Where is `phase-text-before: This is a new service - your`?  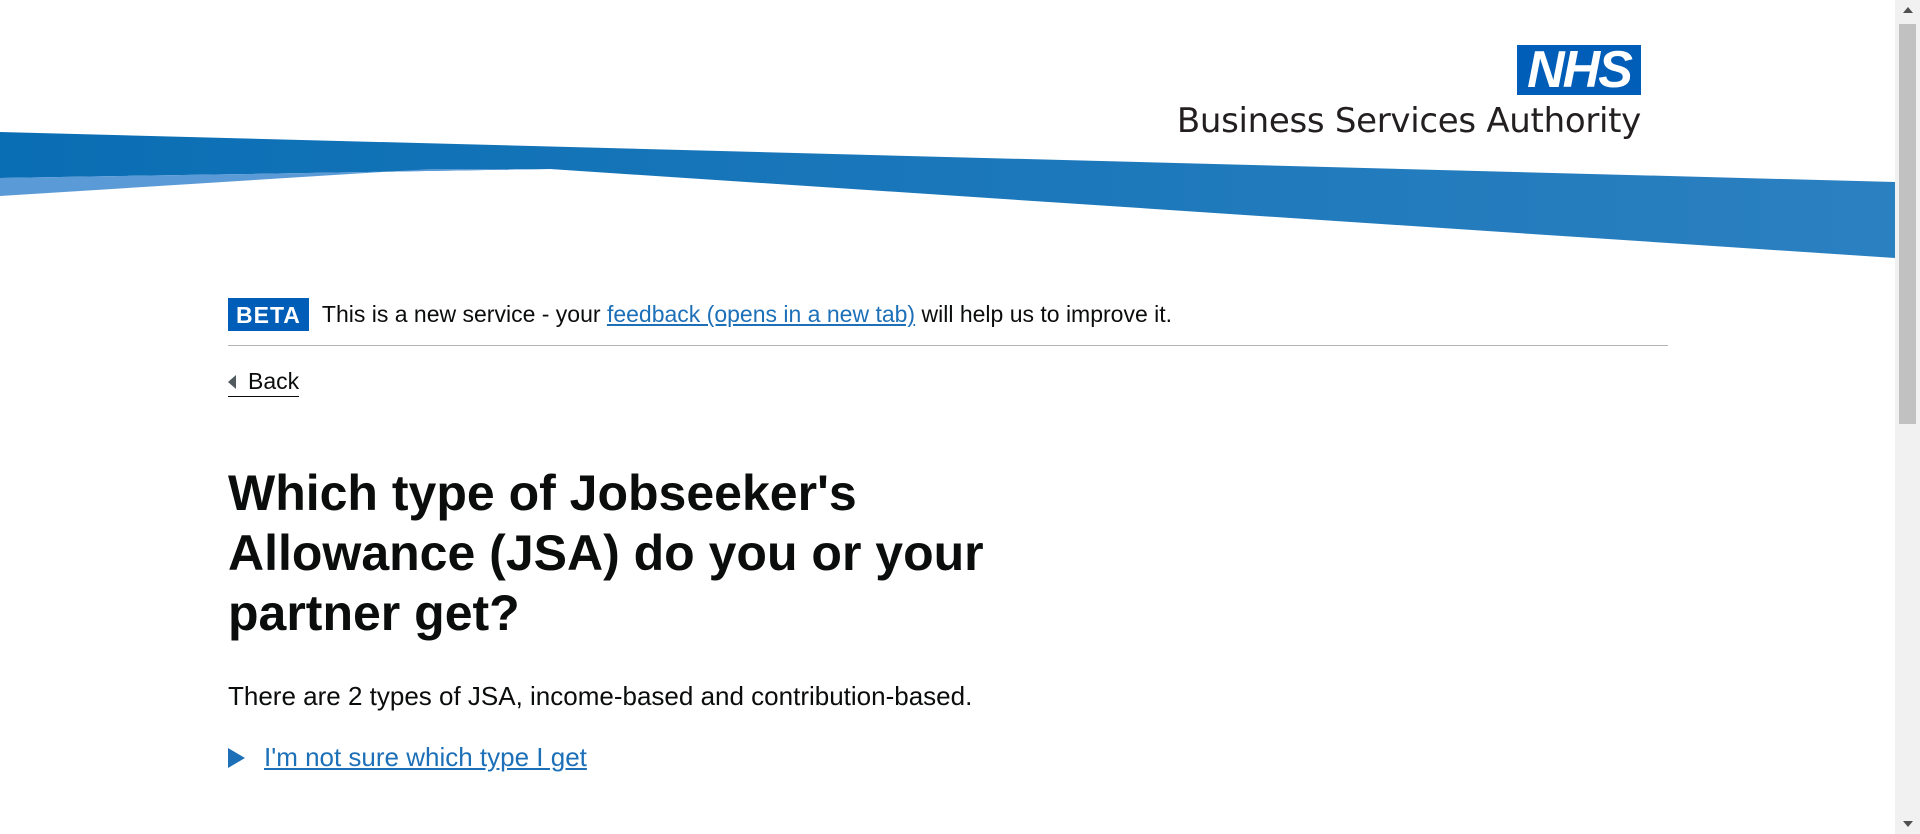 phase-text-before: This is a new service - your is located at coordinates (464, 314).